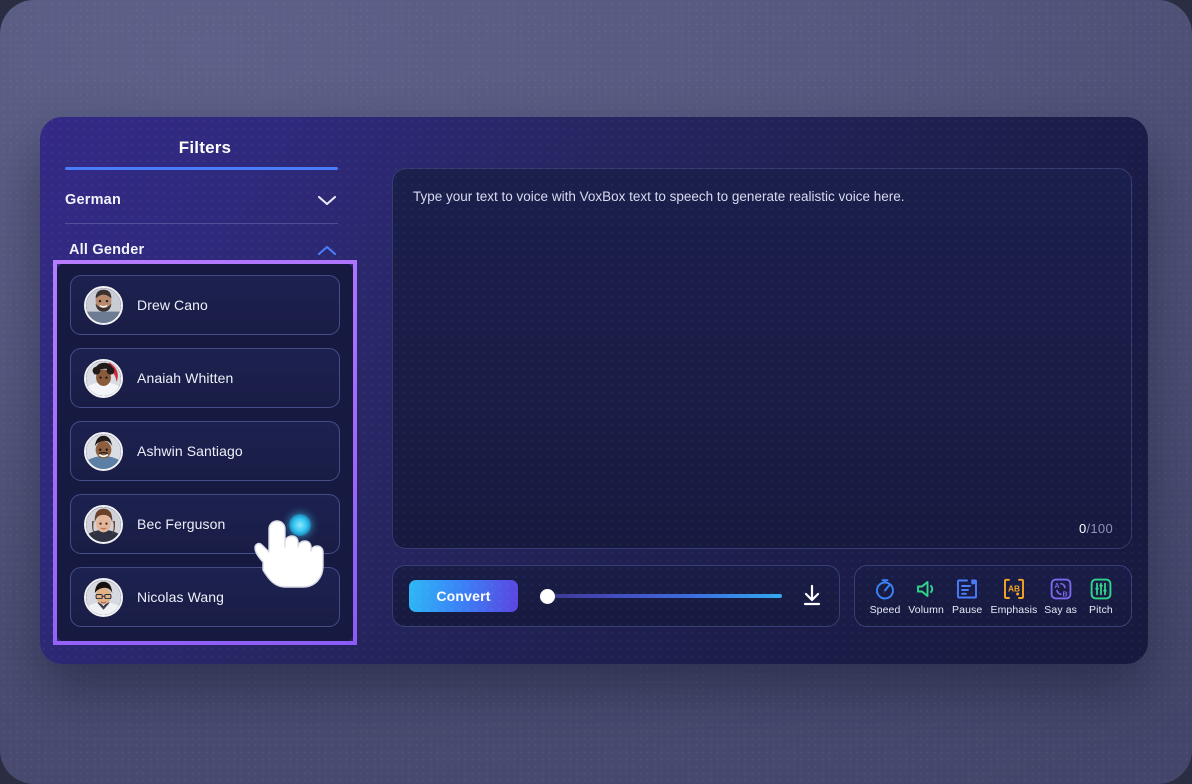  Describe the element at coordinates (547, 596) in the screenshot. I see `slider-knob` at that location.